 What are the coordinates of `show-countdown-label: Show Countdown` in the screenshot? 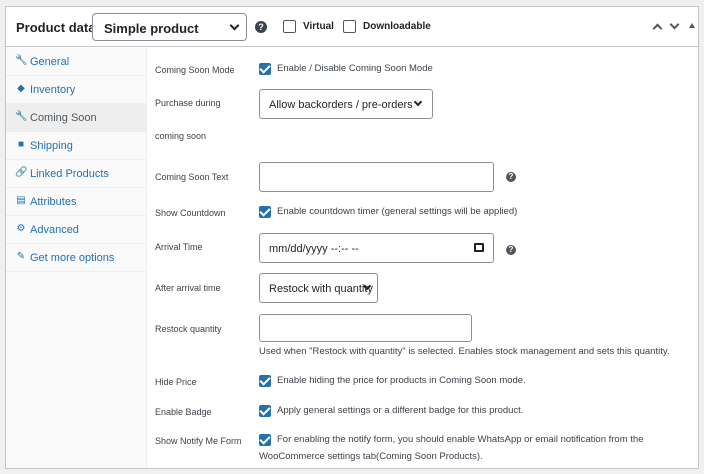 It's located at (190, 213).